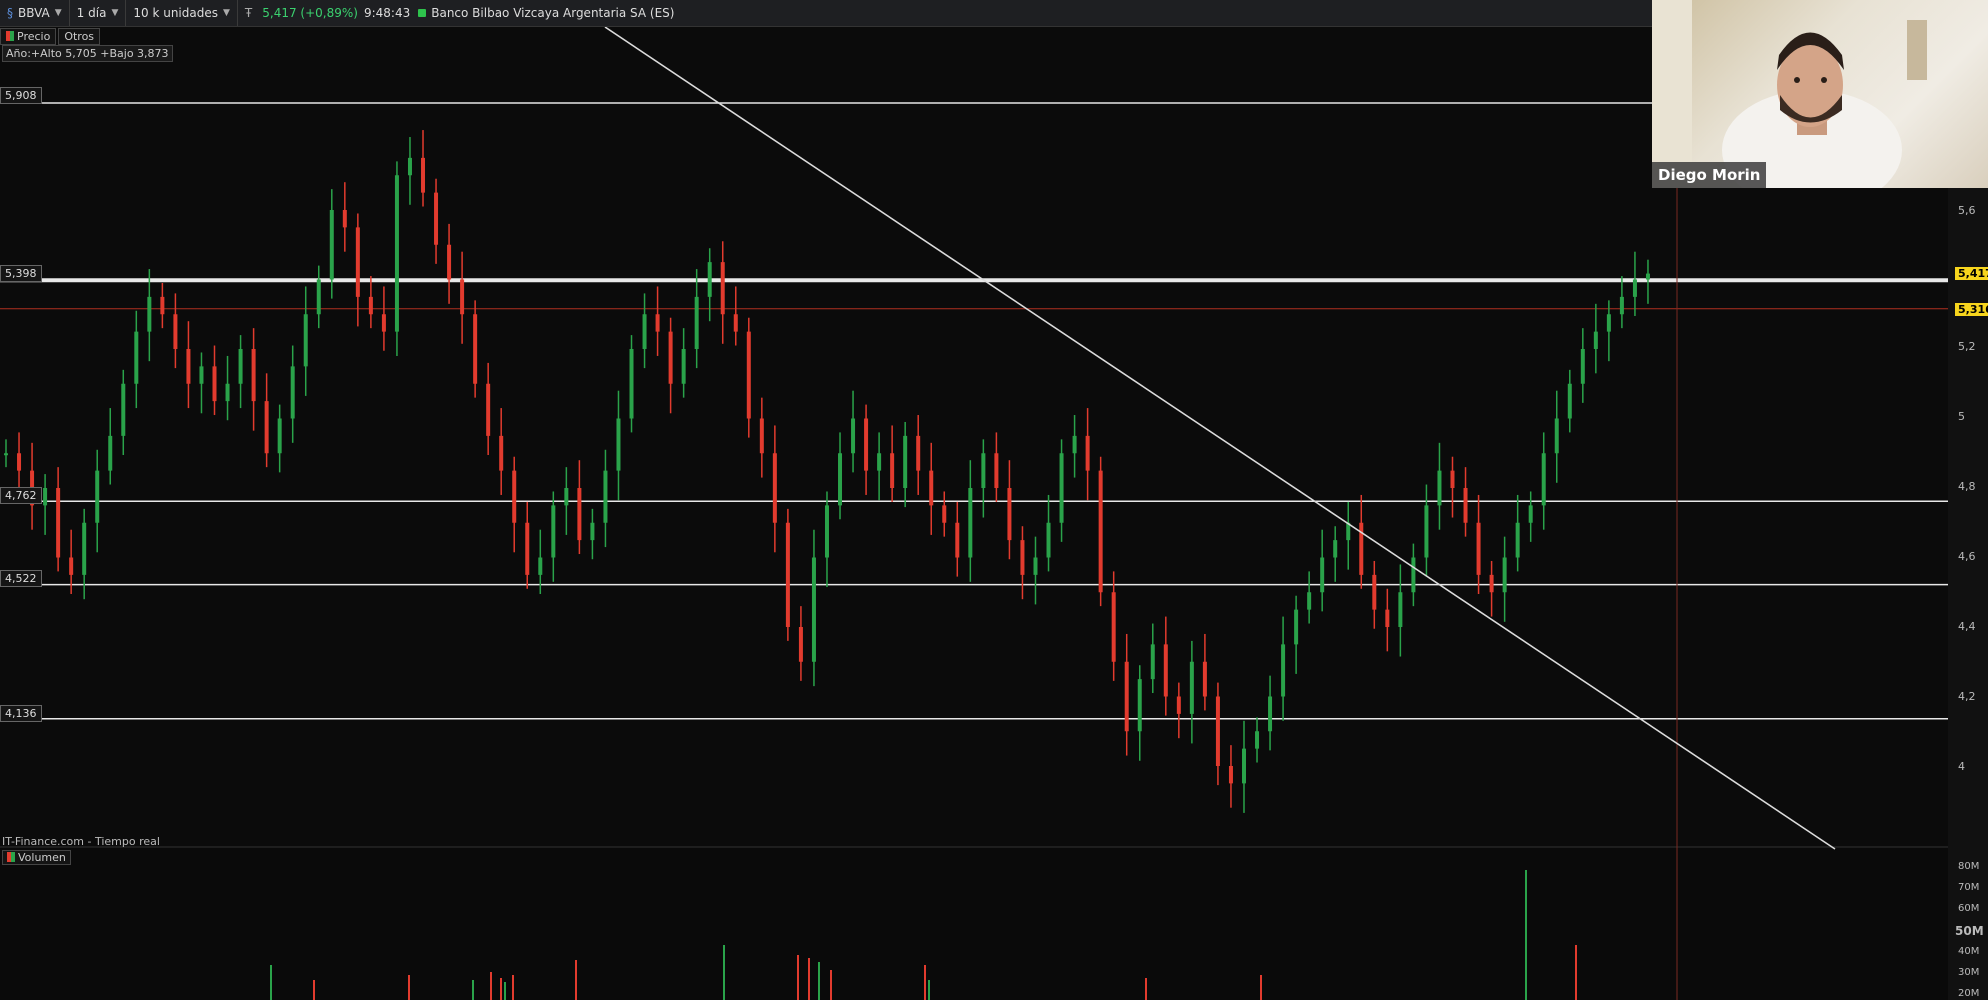  Describe the element at coordinates (21, 95) in the screenshot. I see `level-tag: 5,908` at that location.